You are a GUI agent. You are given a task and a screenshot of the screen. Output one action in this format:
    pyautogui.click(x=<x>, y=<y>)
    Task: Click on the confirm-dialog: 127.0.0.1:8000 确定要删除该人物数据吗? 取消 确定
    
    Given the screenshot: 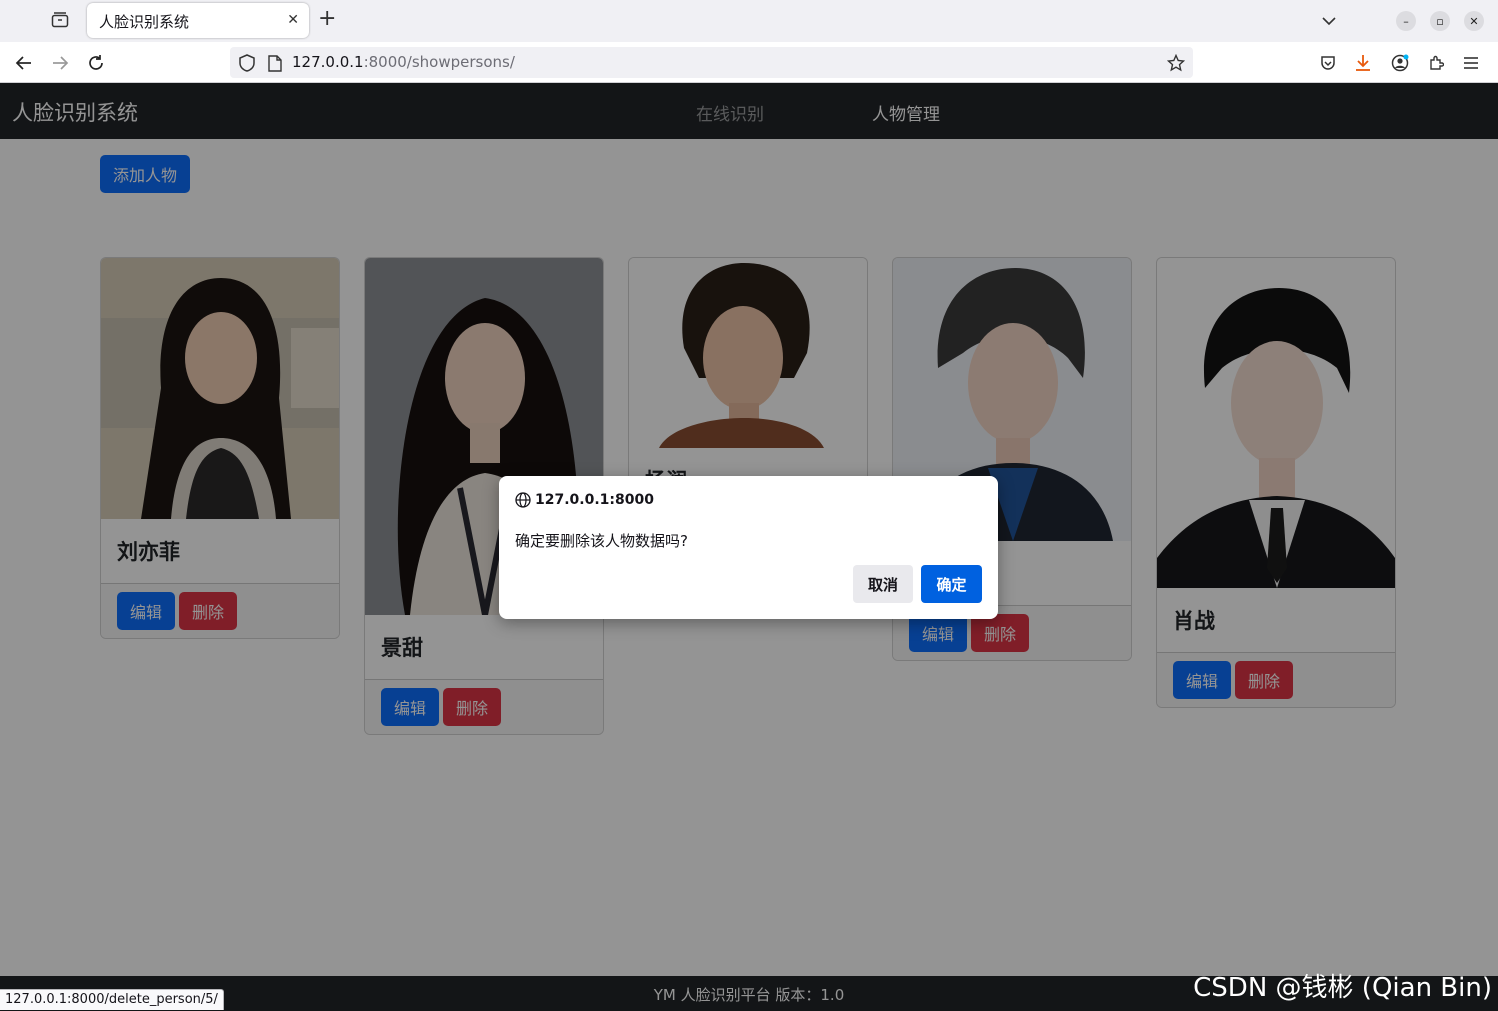 What is the action you would take?
    pyautogui.click(x=748, y=547)
    